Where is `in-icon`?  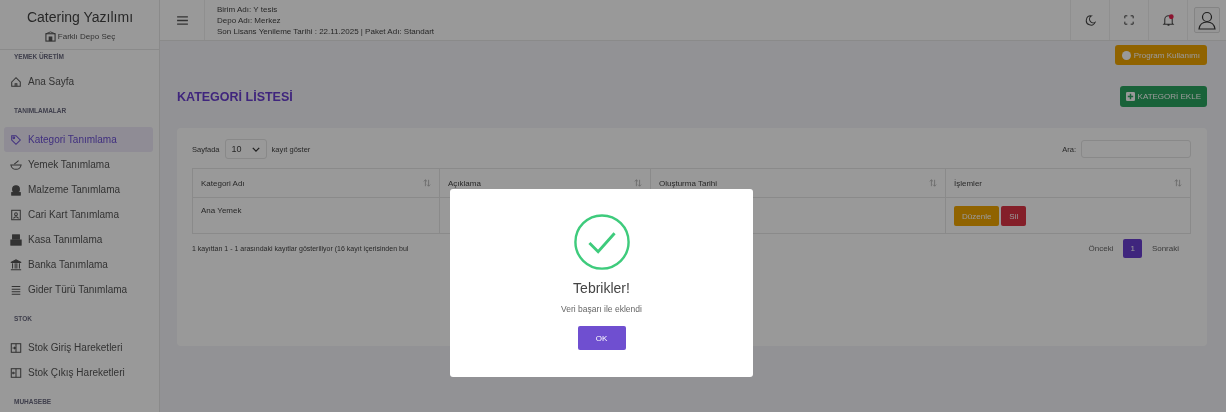 in-icon is located at coordinates (16, 347).